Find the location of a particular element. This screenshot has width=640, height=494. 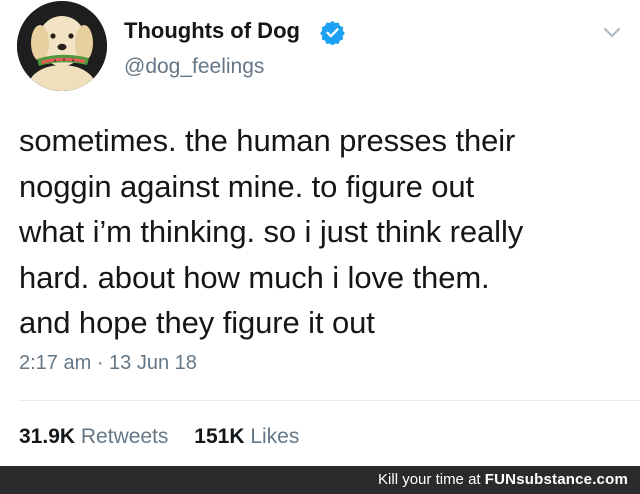

display-name: Thoughts of Dog is located at coordinates (212, 31).